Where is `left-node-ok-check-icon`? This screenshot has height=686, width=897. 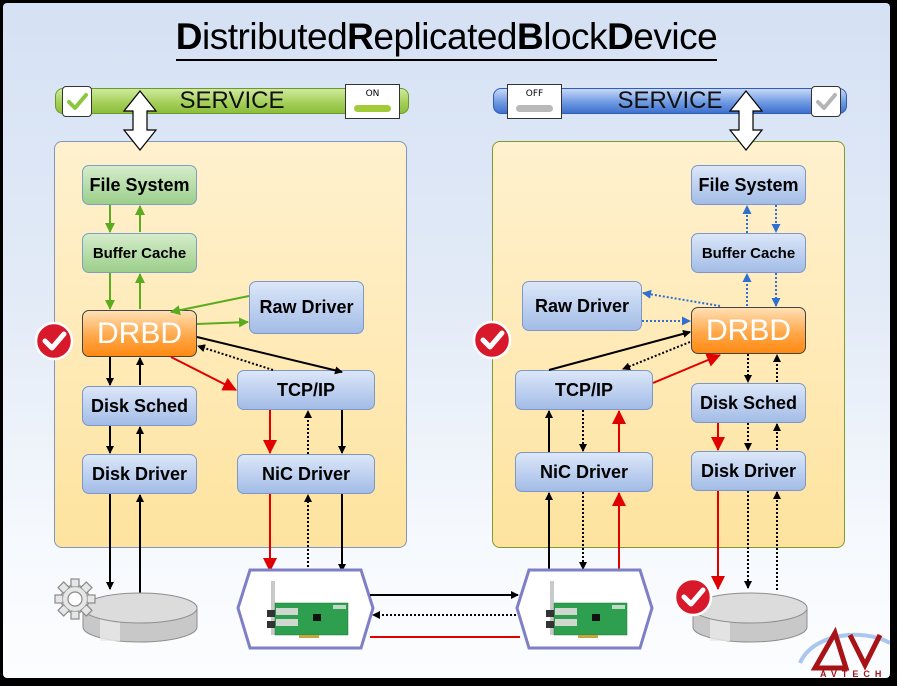 left-node-ok-check-icon is located at coordinates (54, 341).